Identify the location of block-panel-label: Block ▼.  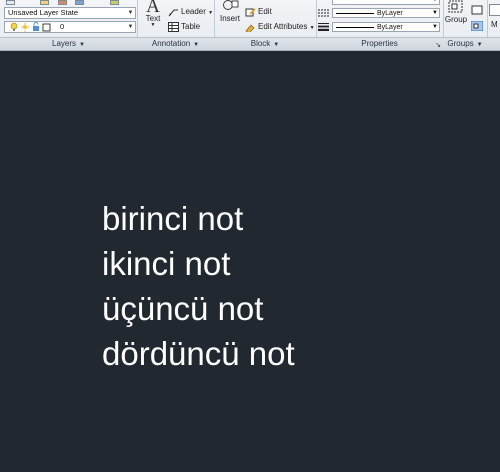
(265, 43).